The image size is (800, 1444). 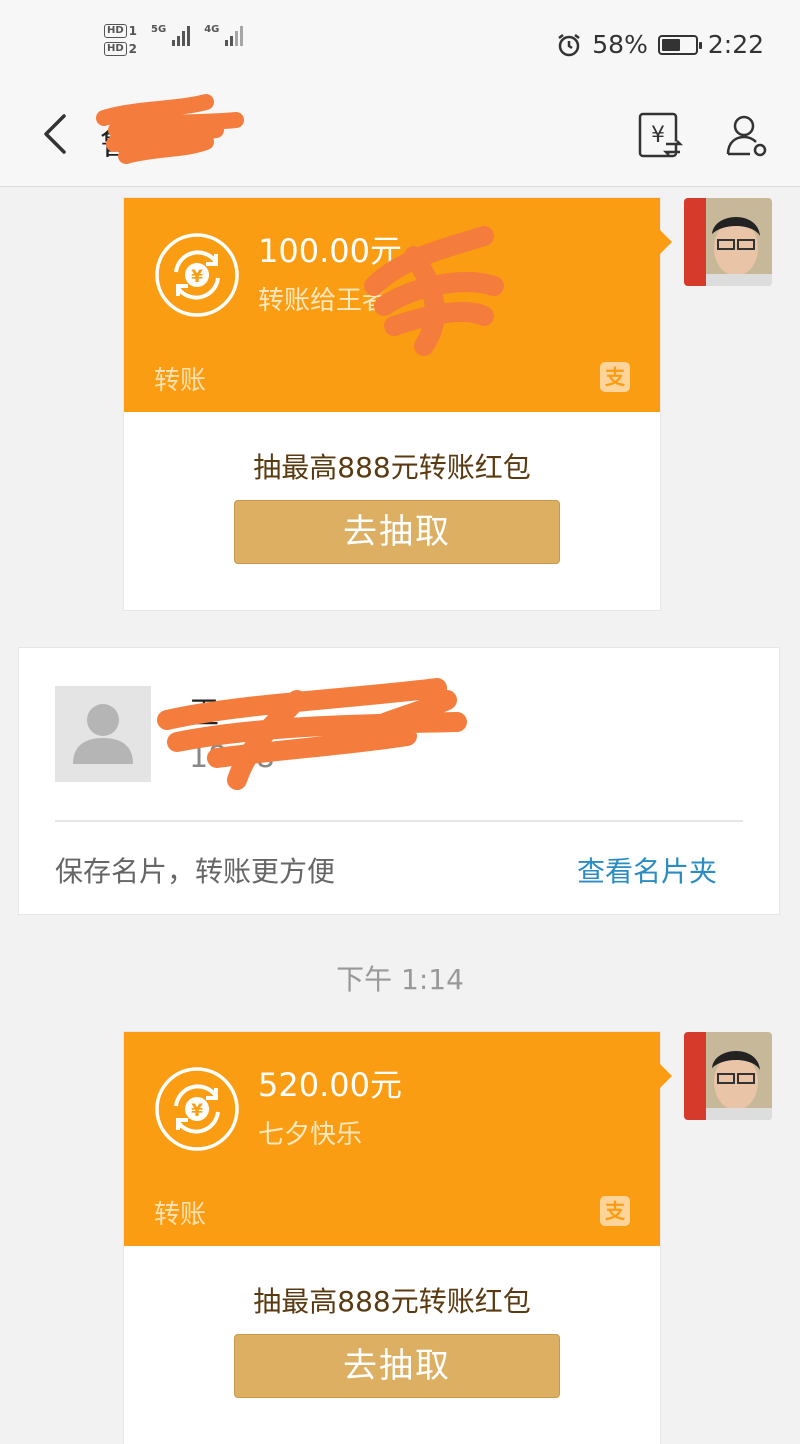 I want to click on transfer-remark: 七夕快乐, so click(x=310, y=1135).